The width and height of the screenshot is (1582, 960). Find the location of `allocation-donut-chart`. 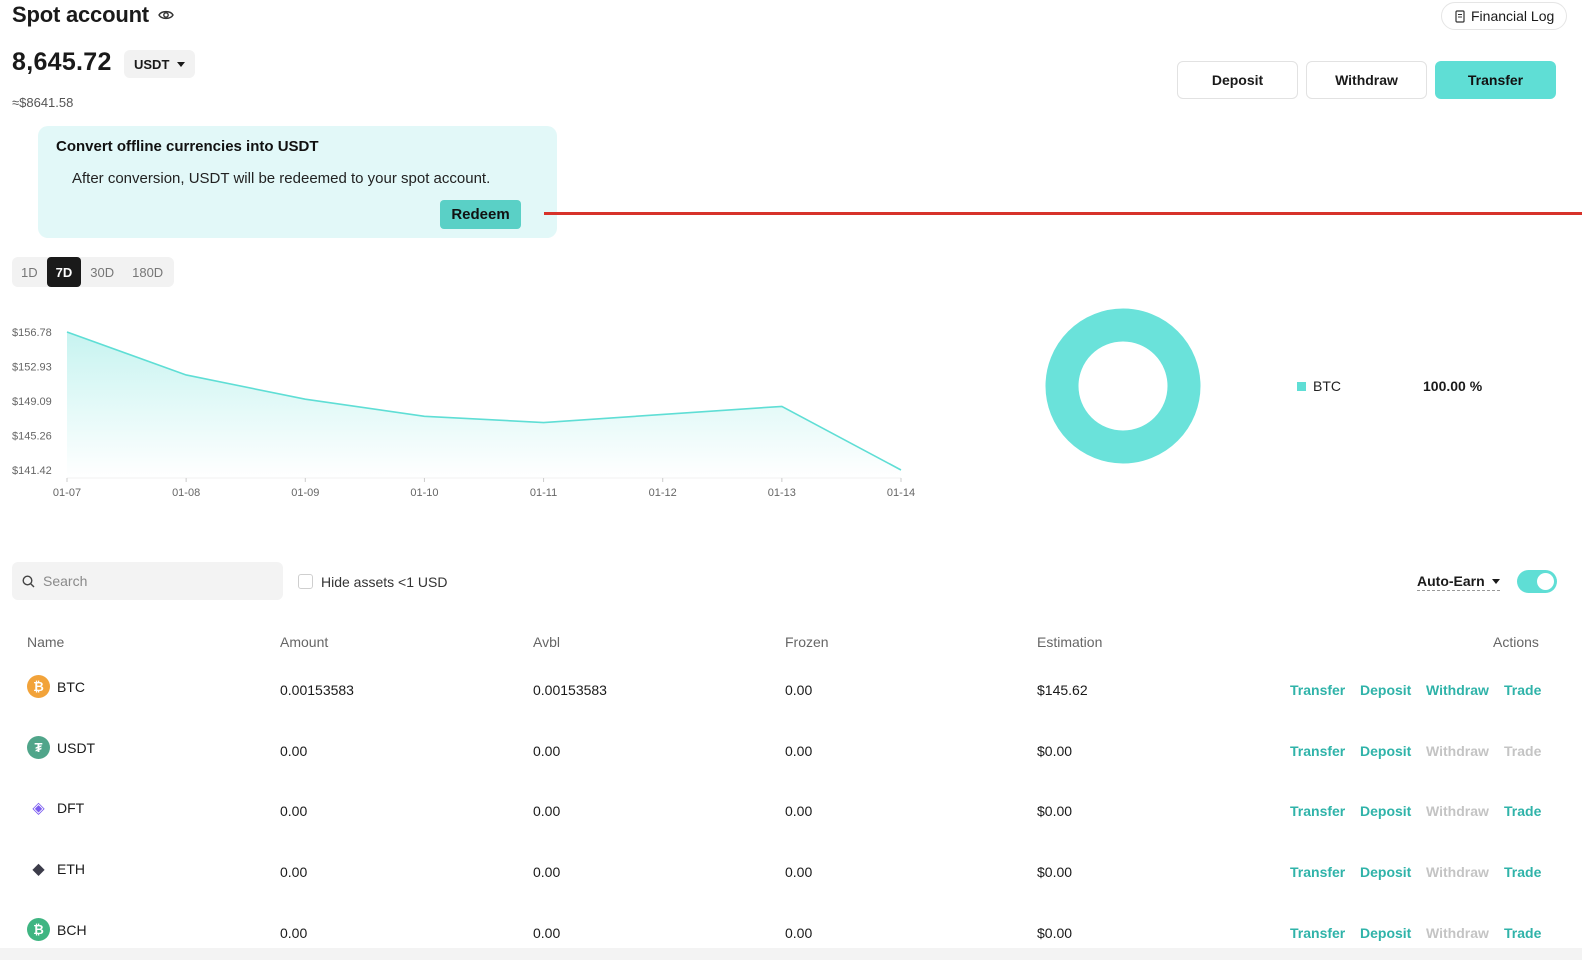

allocation-donut-chart is located at coordinates (1123, 386).